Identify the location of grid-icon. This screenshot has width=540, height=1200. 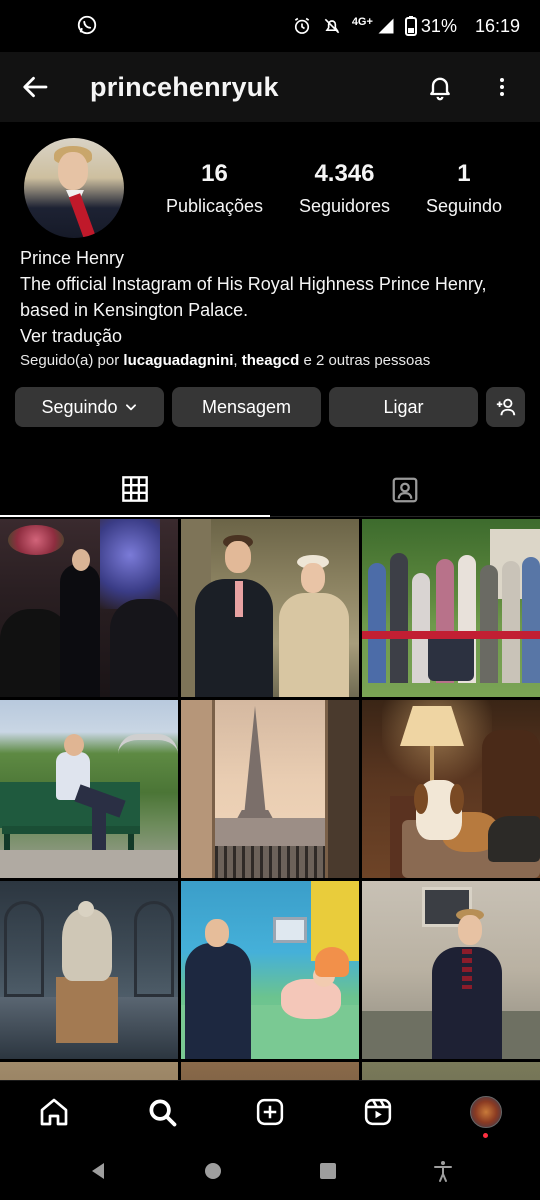
(135, 489).